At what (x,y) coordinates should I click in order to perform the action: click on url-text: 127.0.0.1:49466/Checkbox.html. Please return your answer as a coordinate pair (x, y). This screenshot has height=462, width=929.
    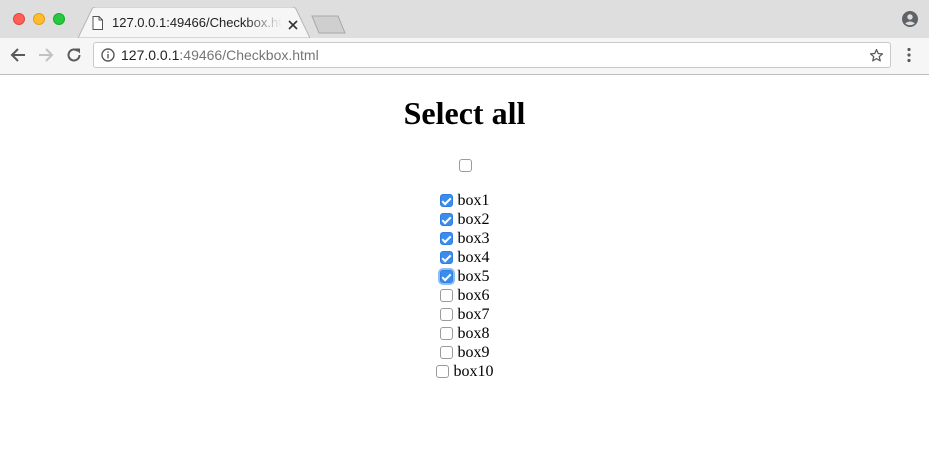
    Looking at the image, I should click on (220, 55).